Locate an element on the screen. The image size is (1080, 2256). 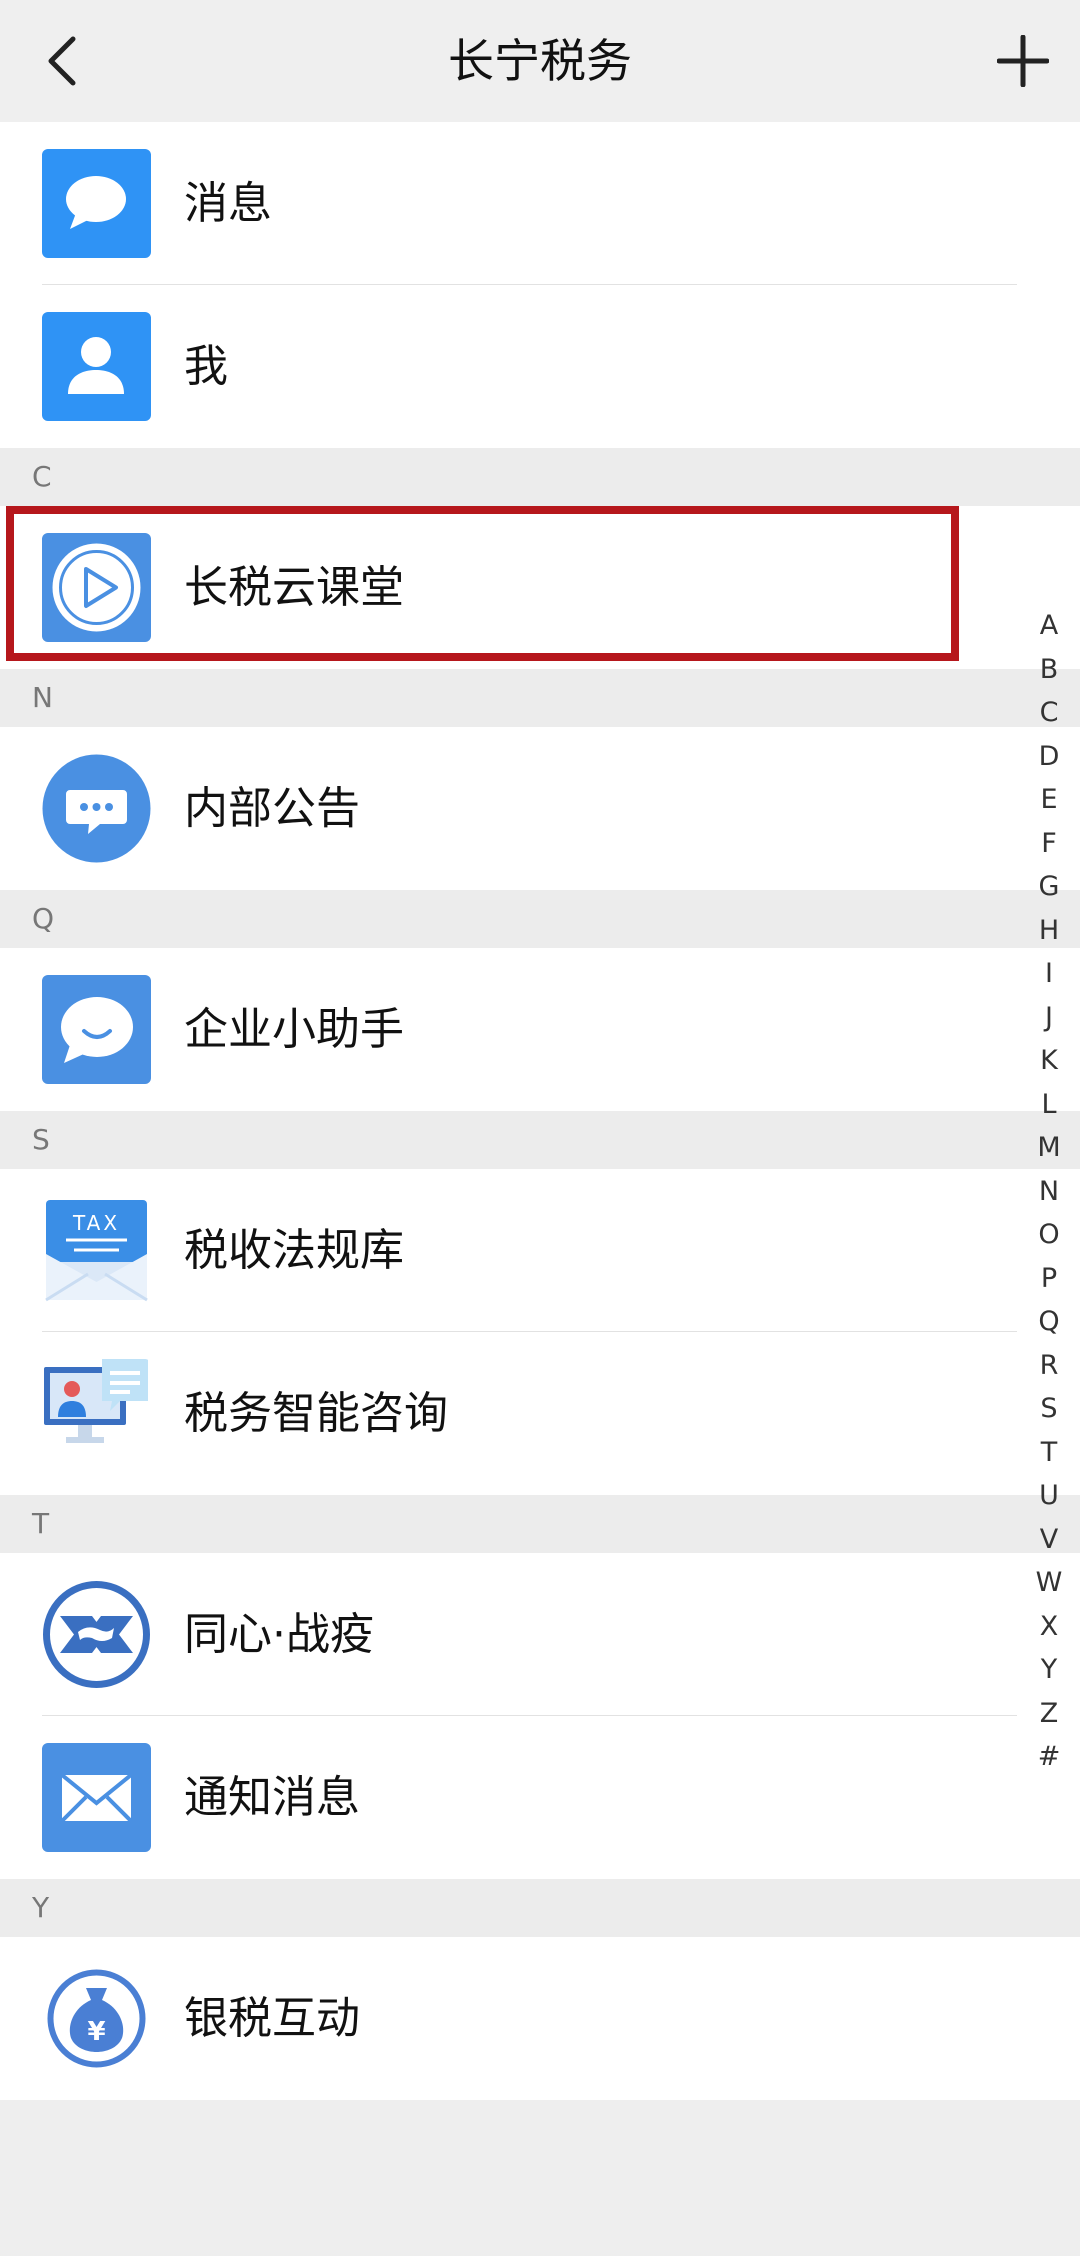
list-item-label: 长税云课堂 is located at coordinates (294, 587).